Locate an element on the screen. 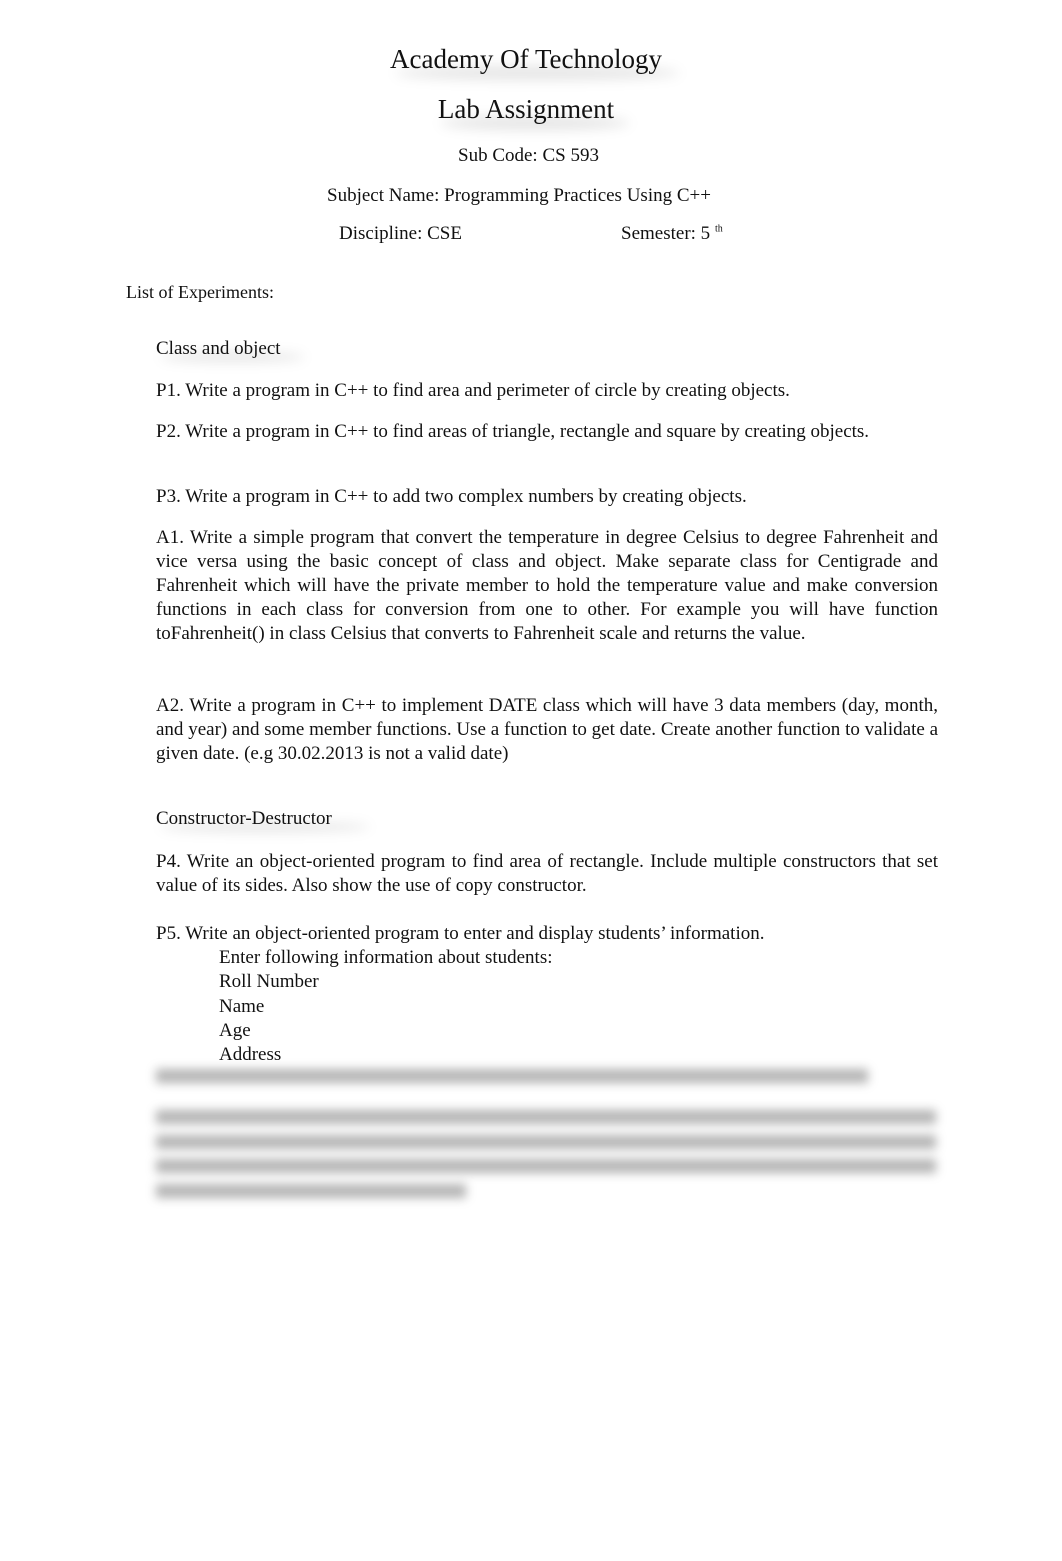  semester-text: Semester: 5 is located at coordinates (666, 233).